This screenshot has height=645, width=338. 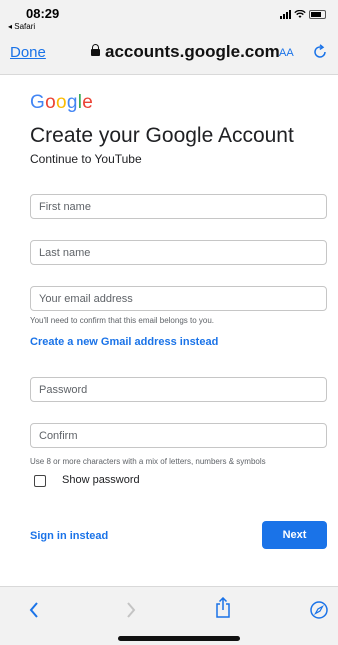 What do you see at coordinates (28, 52) in the screenshot?
I see `done-button: Done` at bounding box center [28, 52].